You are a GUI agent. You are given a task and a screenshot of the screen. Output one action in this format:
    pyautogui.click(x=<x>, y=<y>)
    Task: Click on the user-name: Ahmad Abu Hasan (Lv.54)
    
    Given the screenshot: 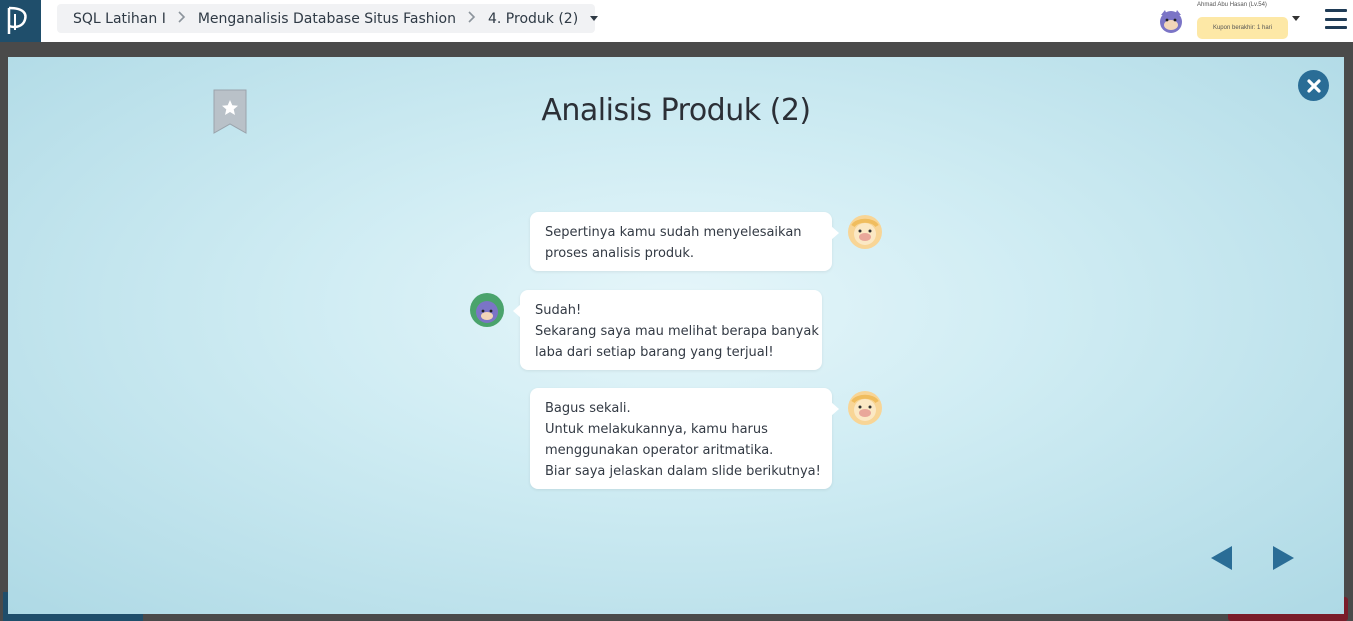 What is the action you would take?
    pyautogui.click(x=1232, y=5)
    